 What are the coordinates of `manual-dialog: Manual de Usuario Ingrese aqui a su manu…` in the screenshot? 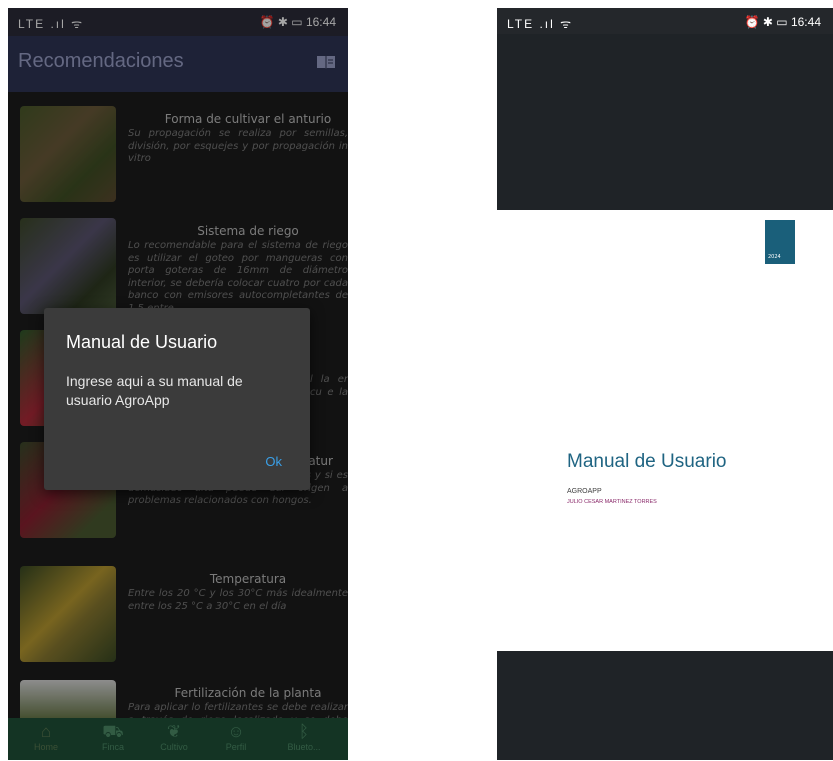 It's located at (177, 399).